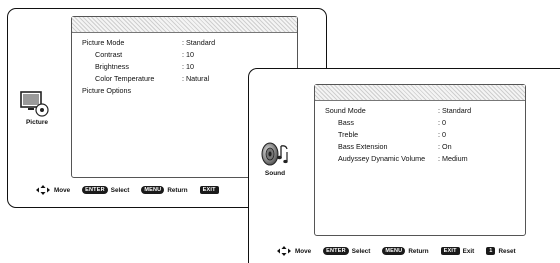 This screenshot has height=263, width=560. What do you see at coordinates (103, 42) in the screenshot?
I see `menu-item-label: Picture Mode` at bounding box center [103, 42].